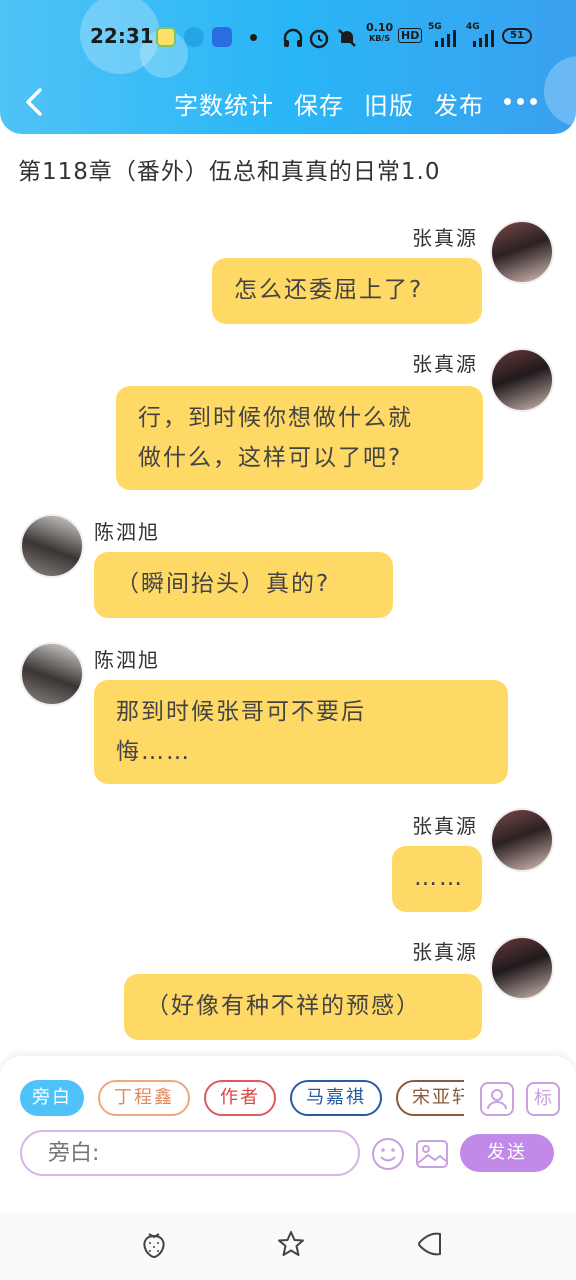 Image resolution: width=576 pixels, height=1280 pixels. I want to click on network-speed-unit: KB/S, so click(380, 38).